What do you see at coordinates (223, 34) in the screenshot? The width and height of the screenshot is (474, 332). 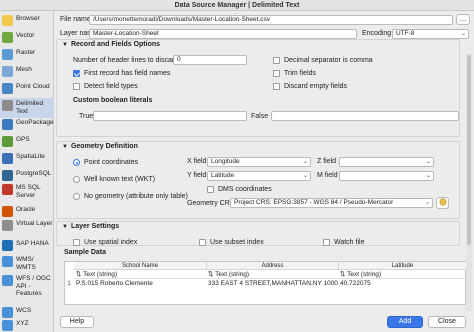 I see `layer-name-field: Master-Location-Sheet` at bounding box center [223, 34].